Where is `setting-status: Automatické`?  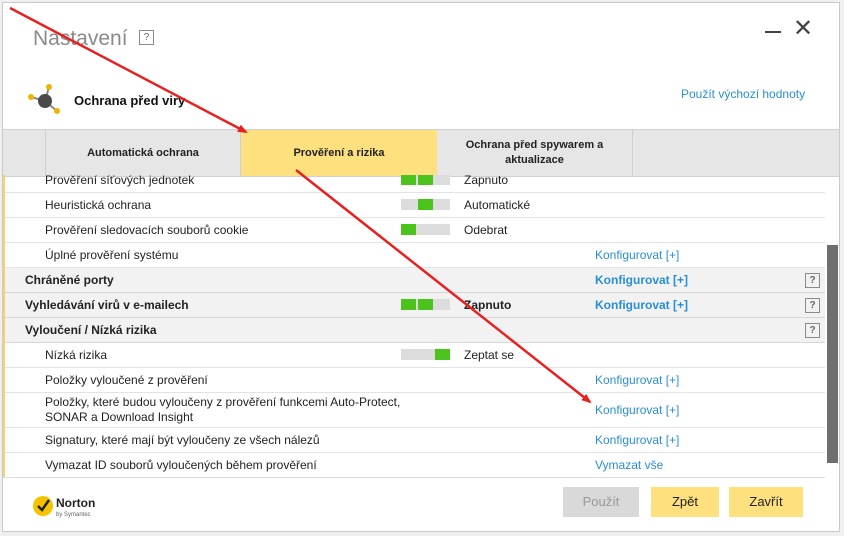
setting-status: Automatické is located at coordinates (497, 205).